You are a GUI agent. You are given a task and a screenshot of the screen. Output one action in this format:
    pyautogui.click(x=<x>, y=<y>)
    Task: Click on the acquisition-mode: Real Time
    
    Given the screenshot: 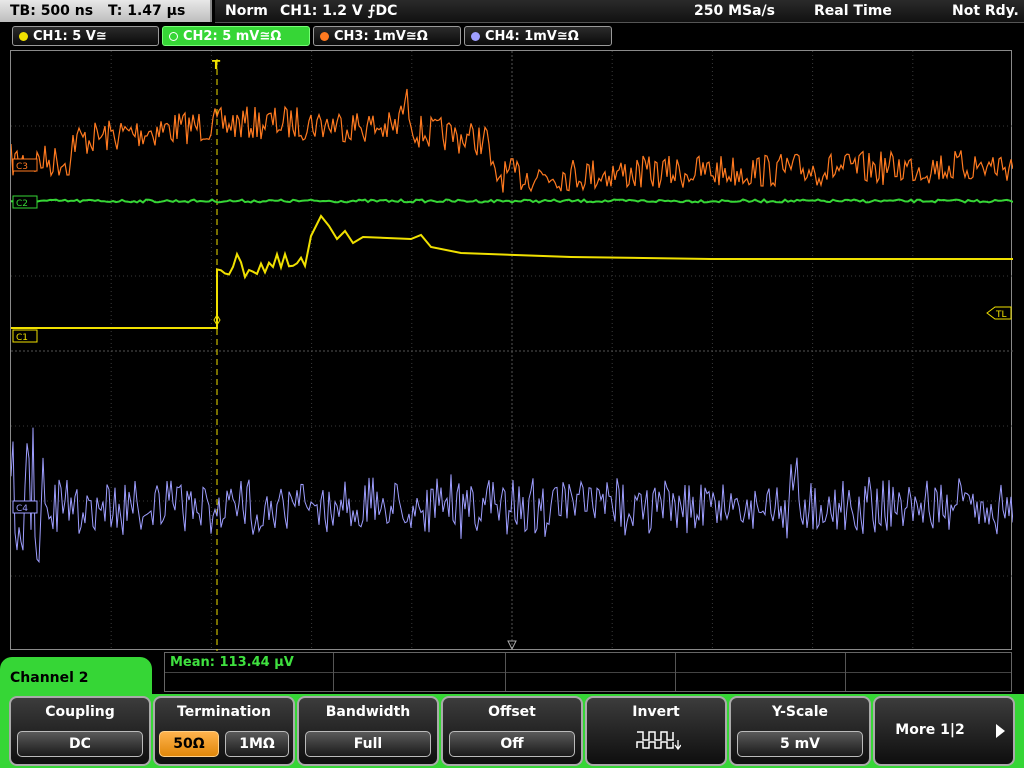 What is the action you would take?
    pyautogui.click(x=853, y=11)
    